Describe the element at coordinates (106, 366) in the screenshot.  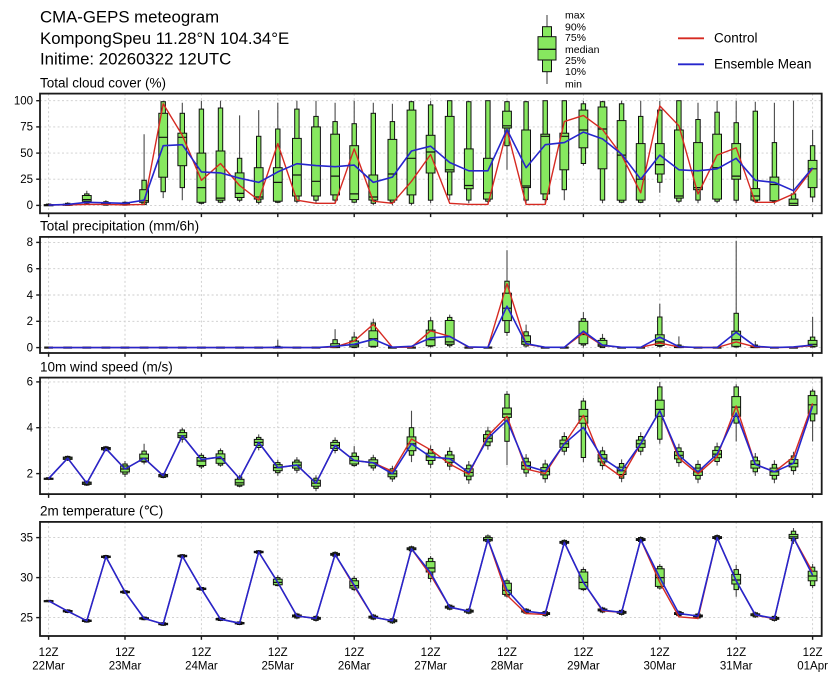
I see `svg-text: 10m wind speed (m/s)` at that location.